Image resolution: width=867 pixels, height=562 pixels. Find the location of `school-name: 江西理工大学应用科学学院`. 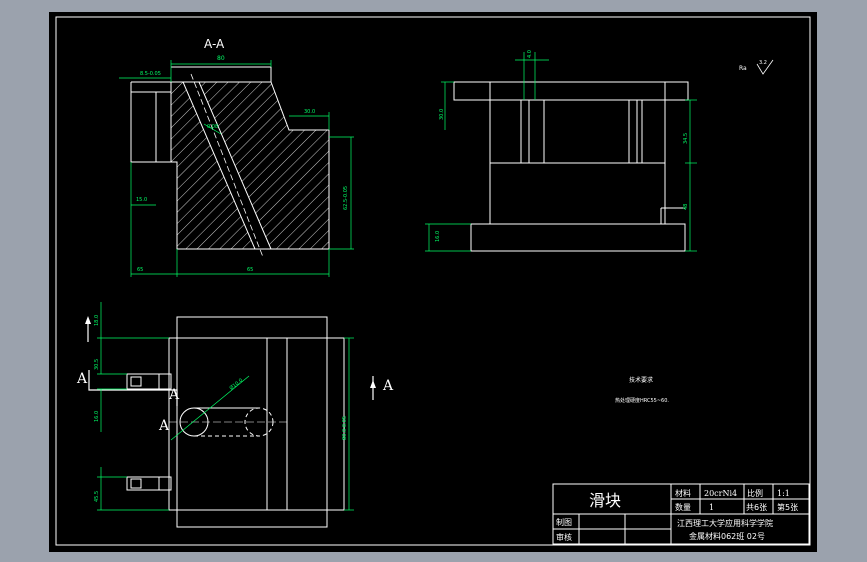

school-name: 江西理工大学应用科学学院 is located at coordinates (725, 523).